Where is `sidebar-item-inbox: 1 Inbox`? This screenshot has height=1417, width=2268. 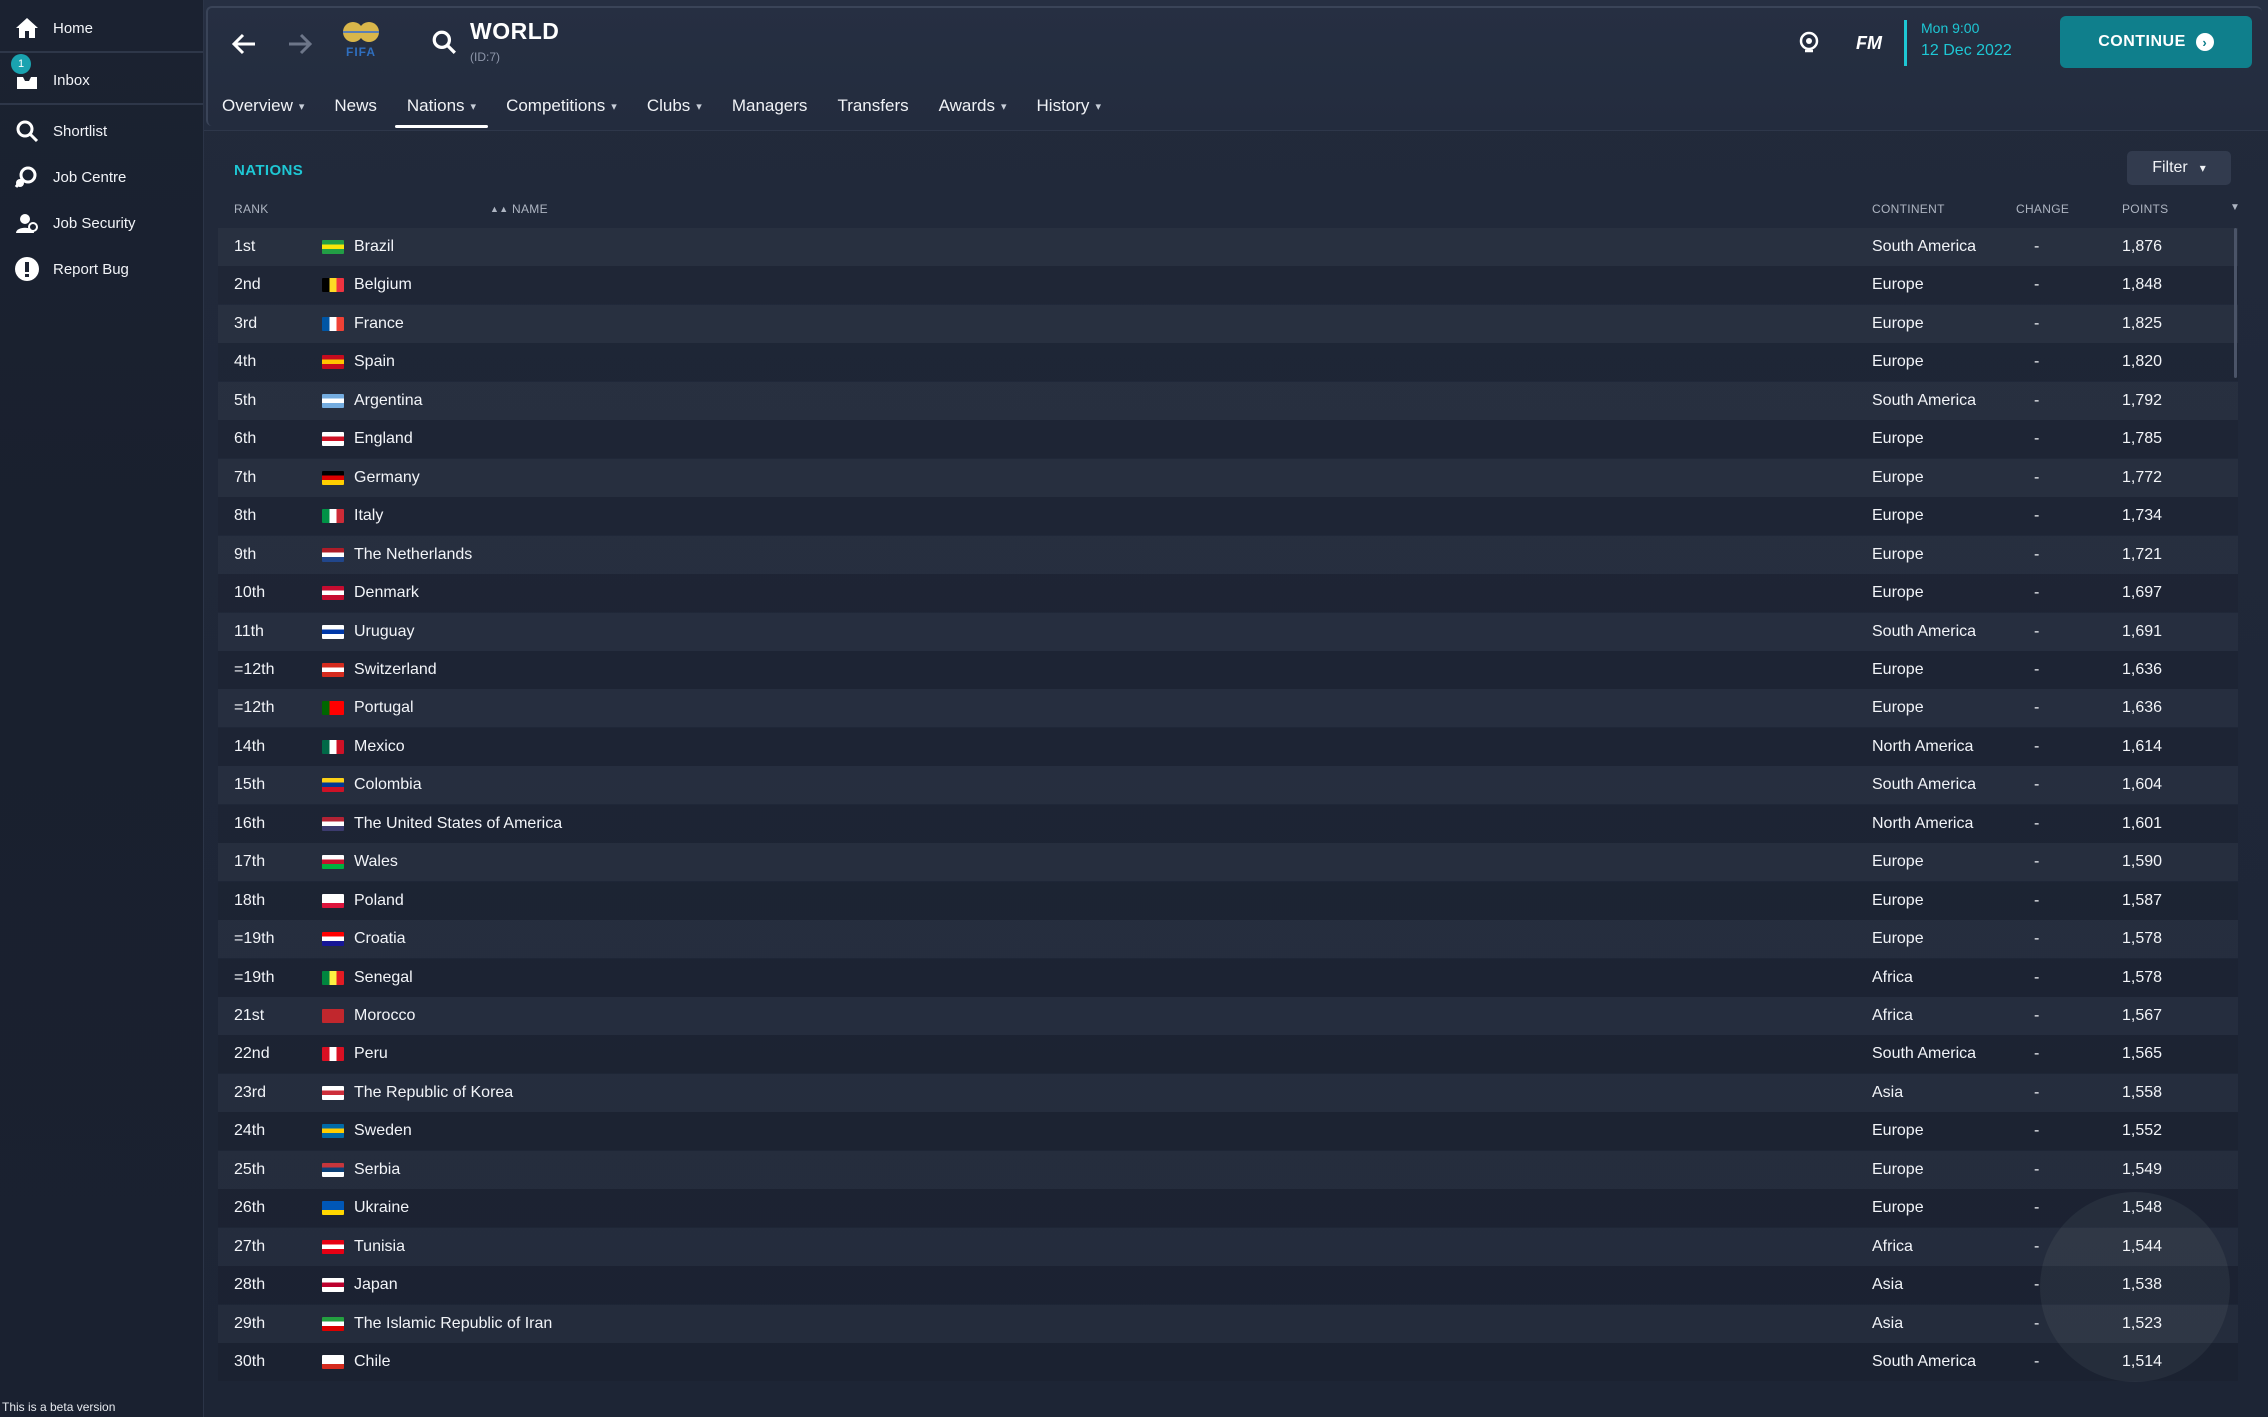
sidebar-item-inbox: 1 Inbox is located at coordinates (101, 78).